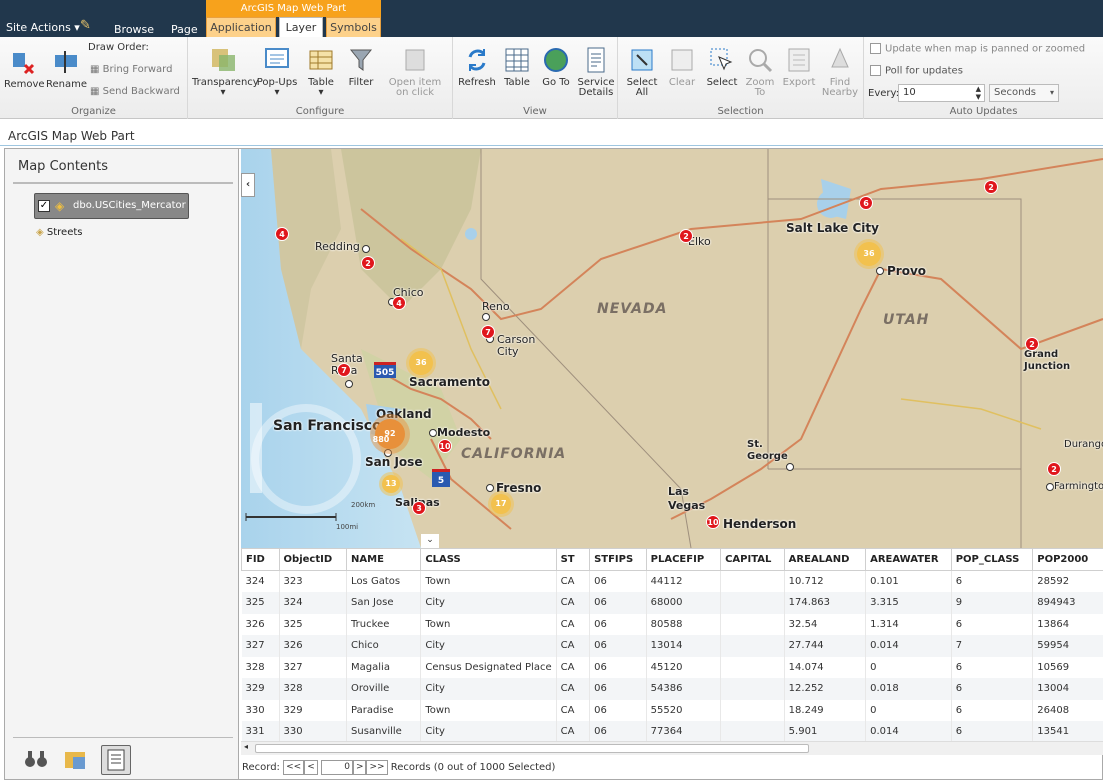 The width and height of the screenshot is (1103, 781). Describe the element at coordinates (916, 71) in the screenshot. I see `poll-option: Poll for updates` at that location.